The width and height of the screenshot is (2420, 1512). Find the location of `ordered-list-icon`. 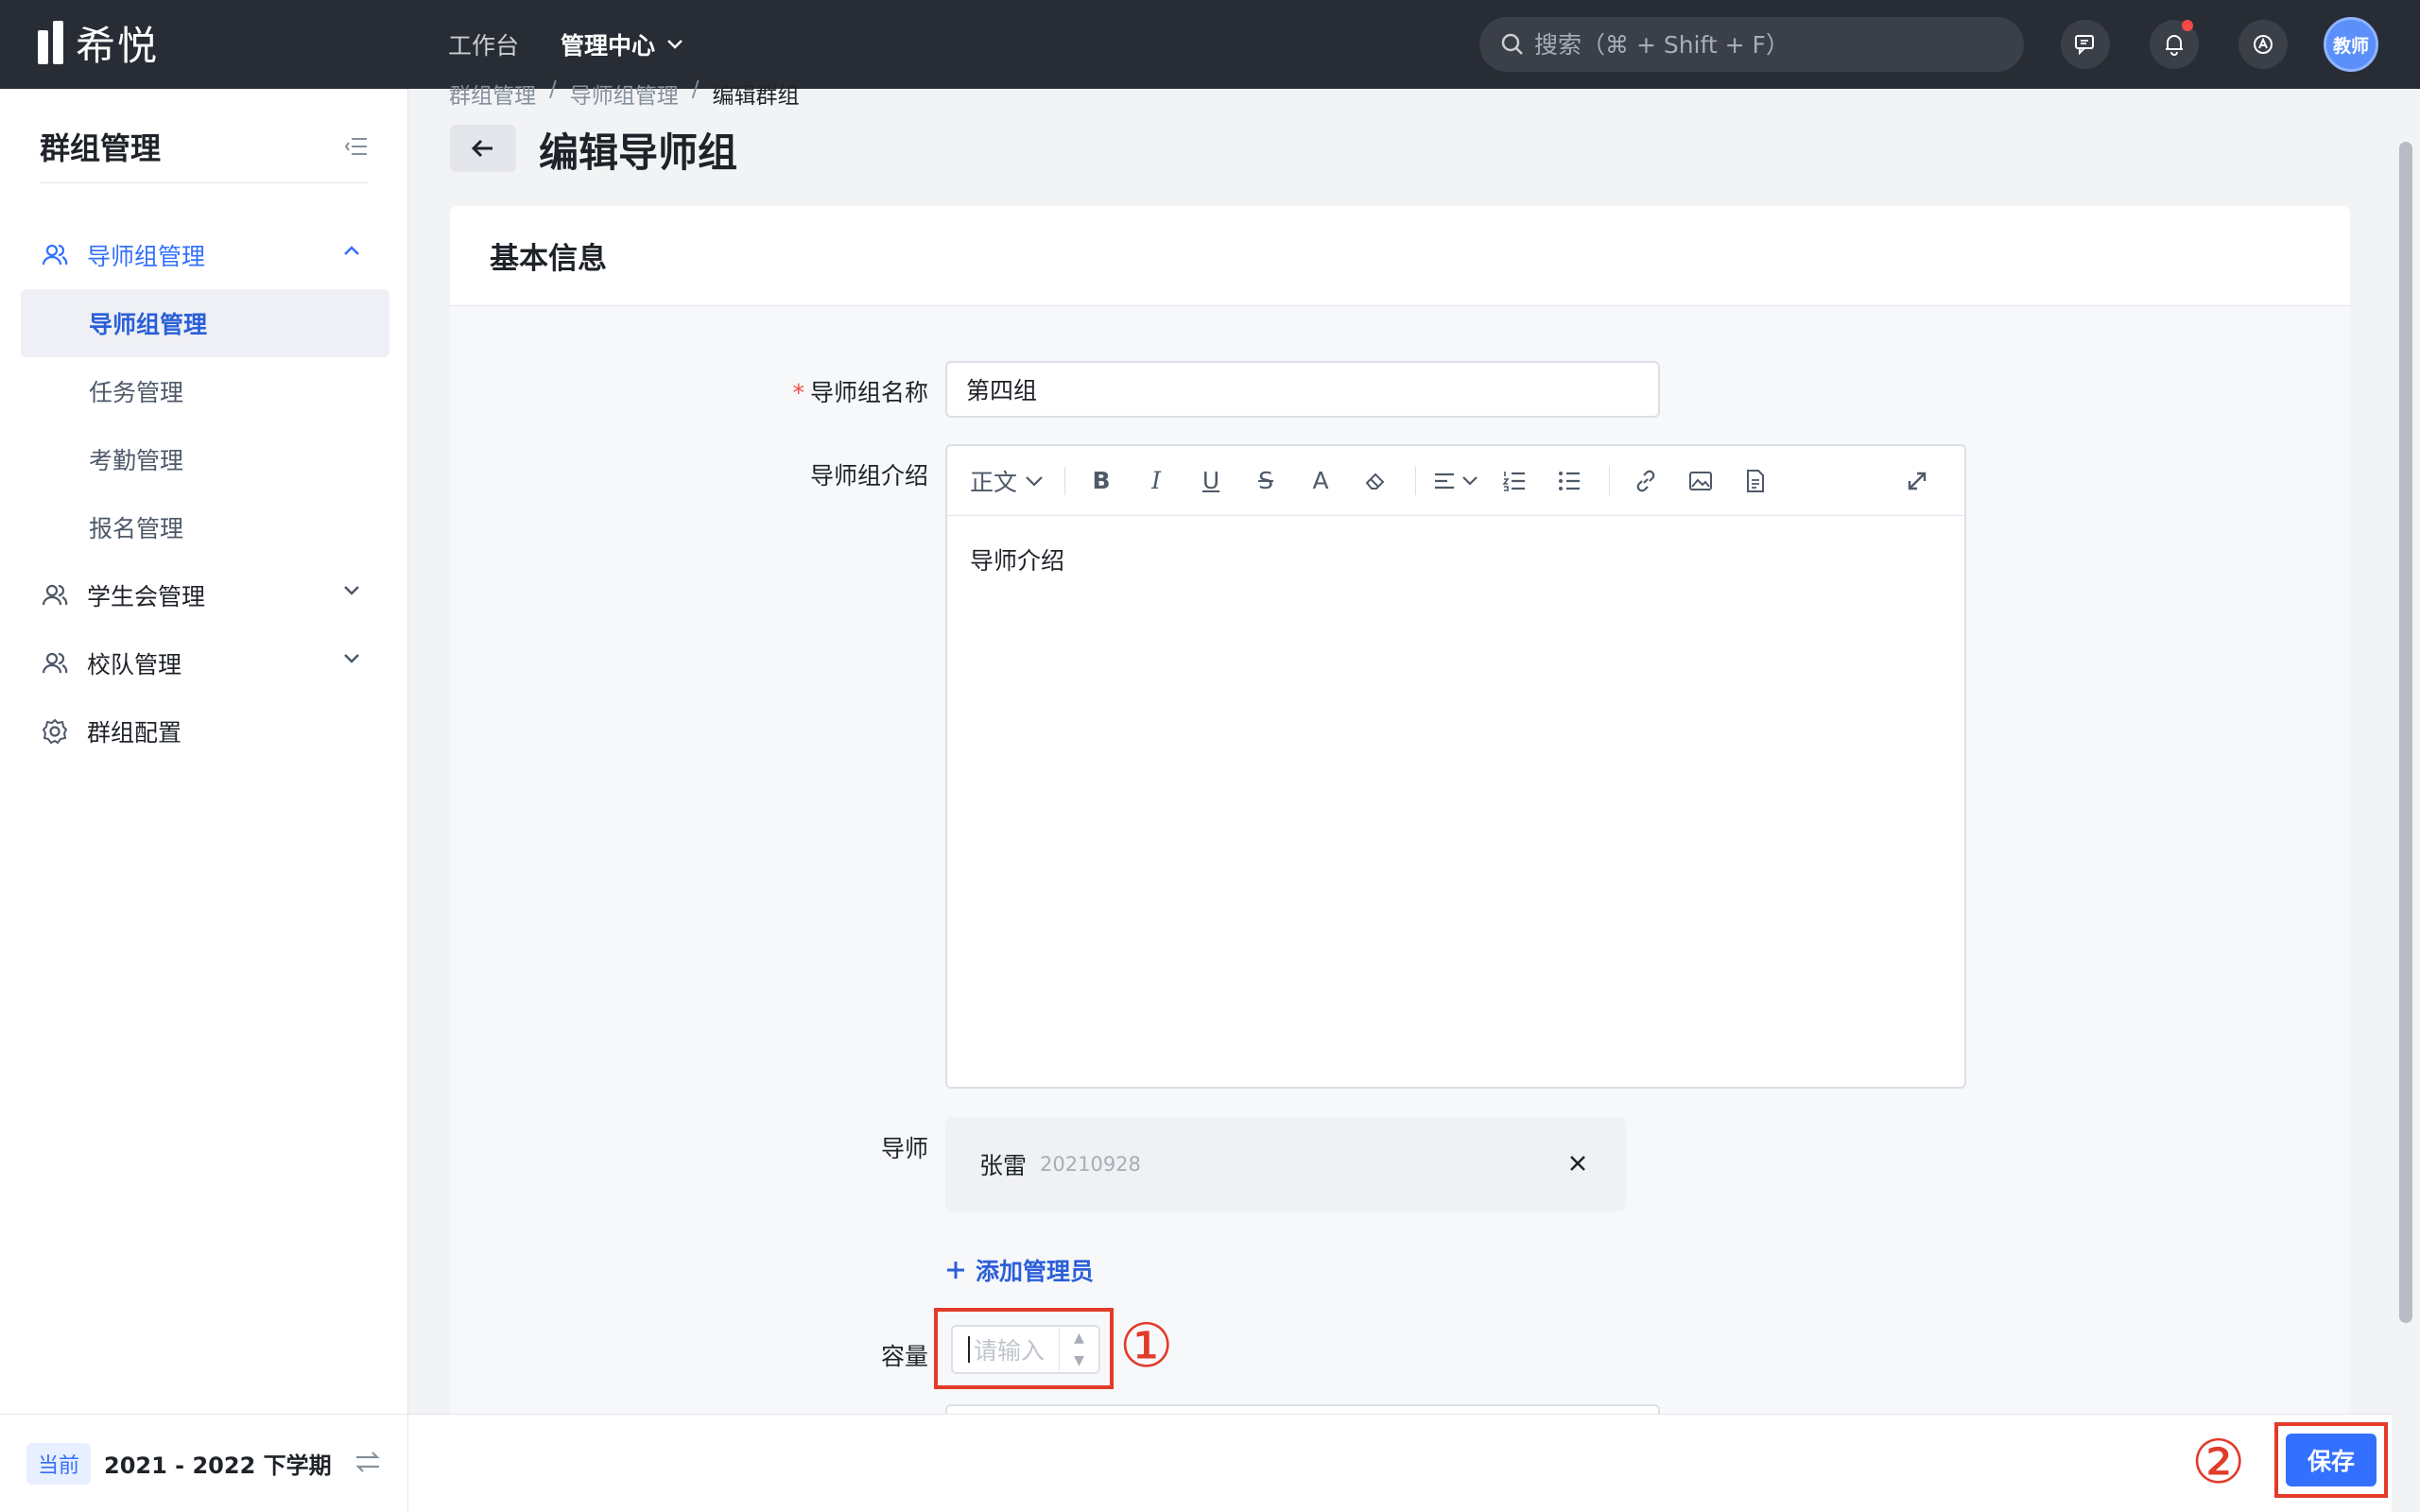

ordered-list-icon is located at coordinates (1514, 481).